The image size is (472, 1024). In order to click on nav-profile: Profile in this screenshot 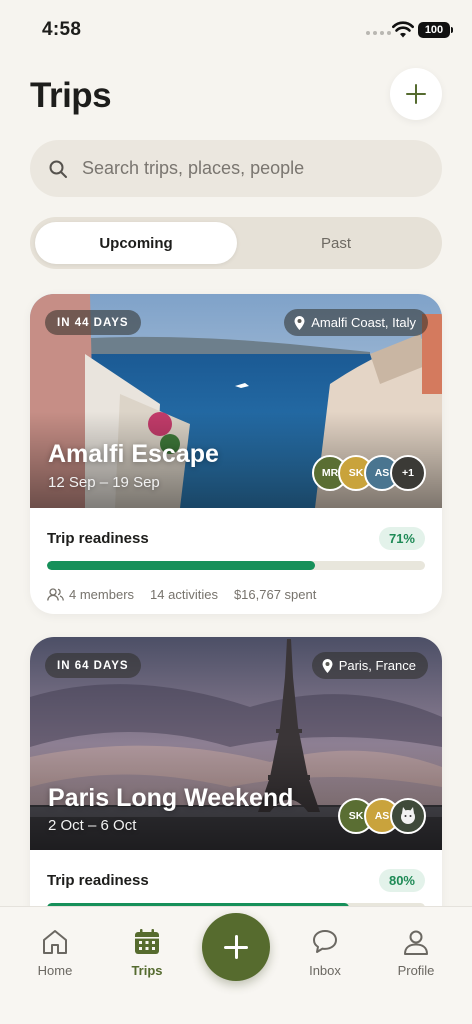, I will do `click(416, 952)`.